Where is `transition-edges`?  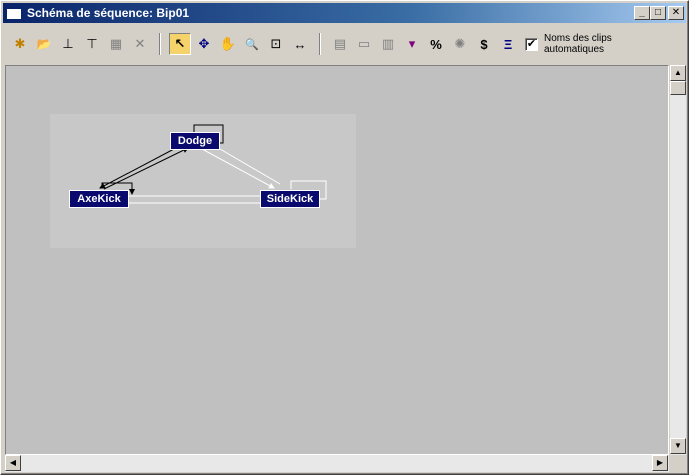
transition-edges is located at coordinates (213, 164).